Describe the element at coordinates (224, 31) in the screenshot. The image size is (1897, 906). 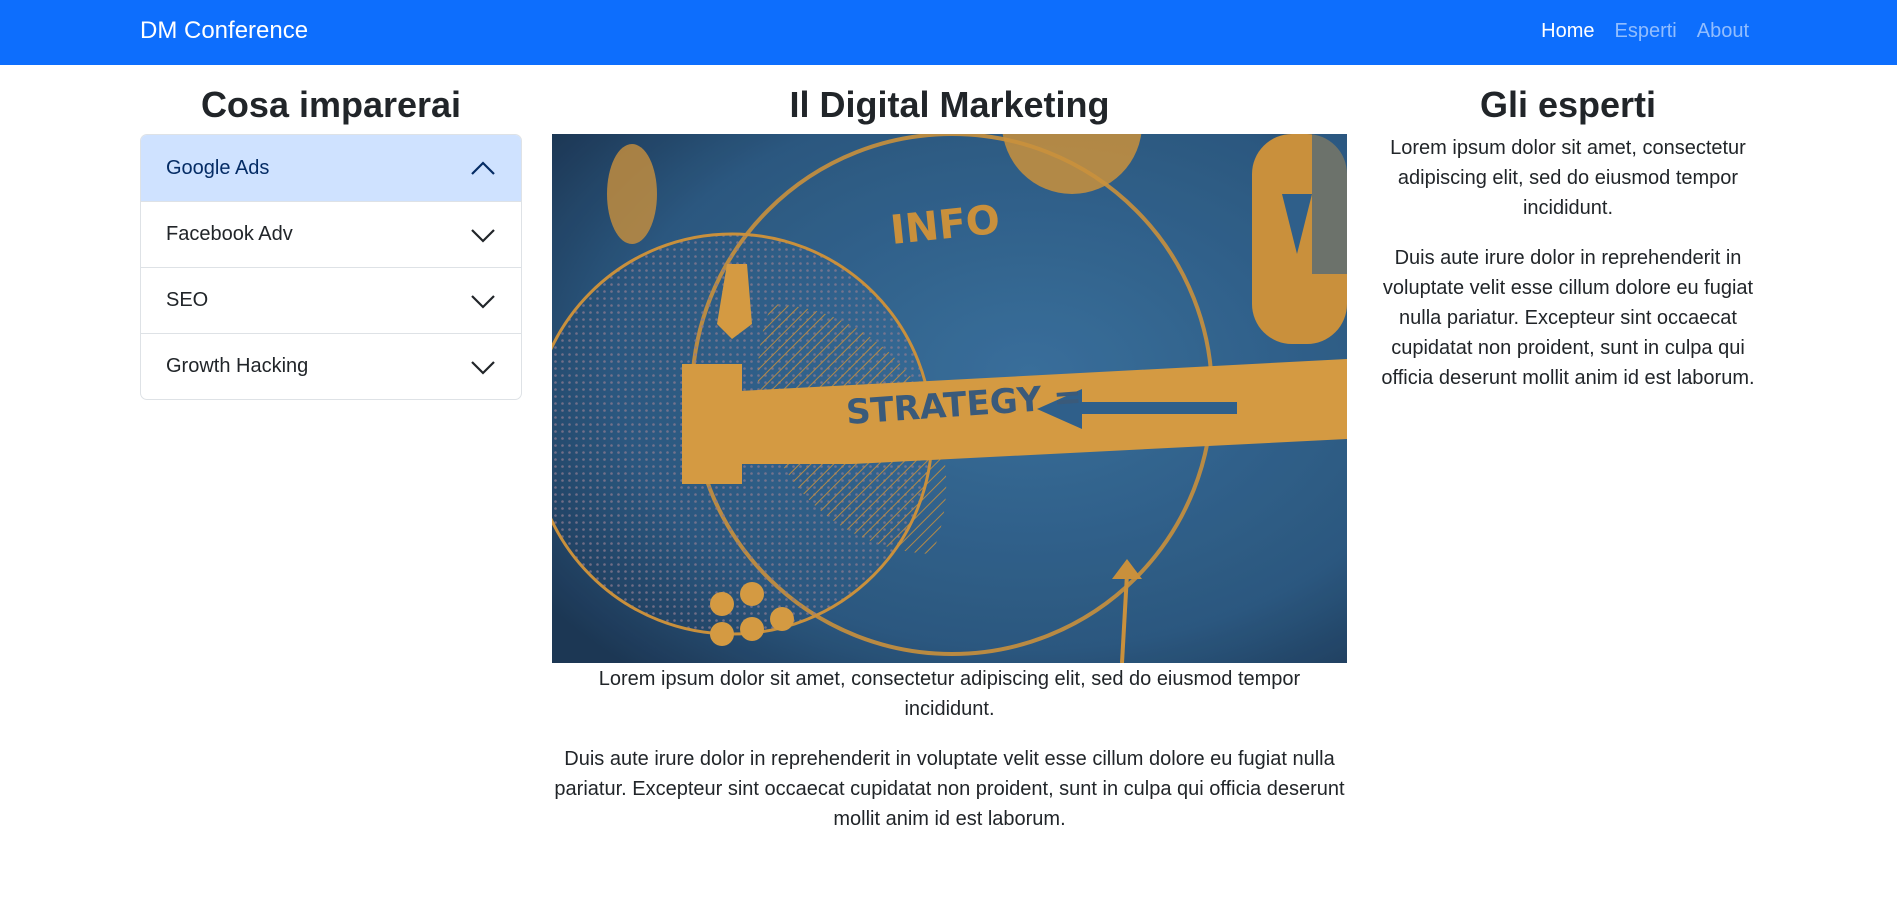
I see `navbar-brand: DM Conference` at that location.